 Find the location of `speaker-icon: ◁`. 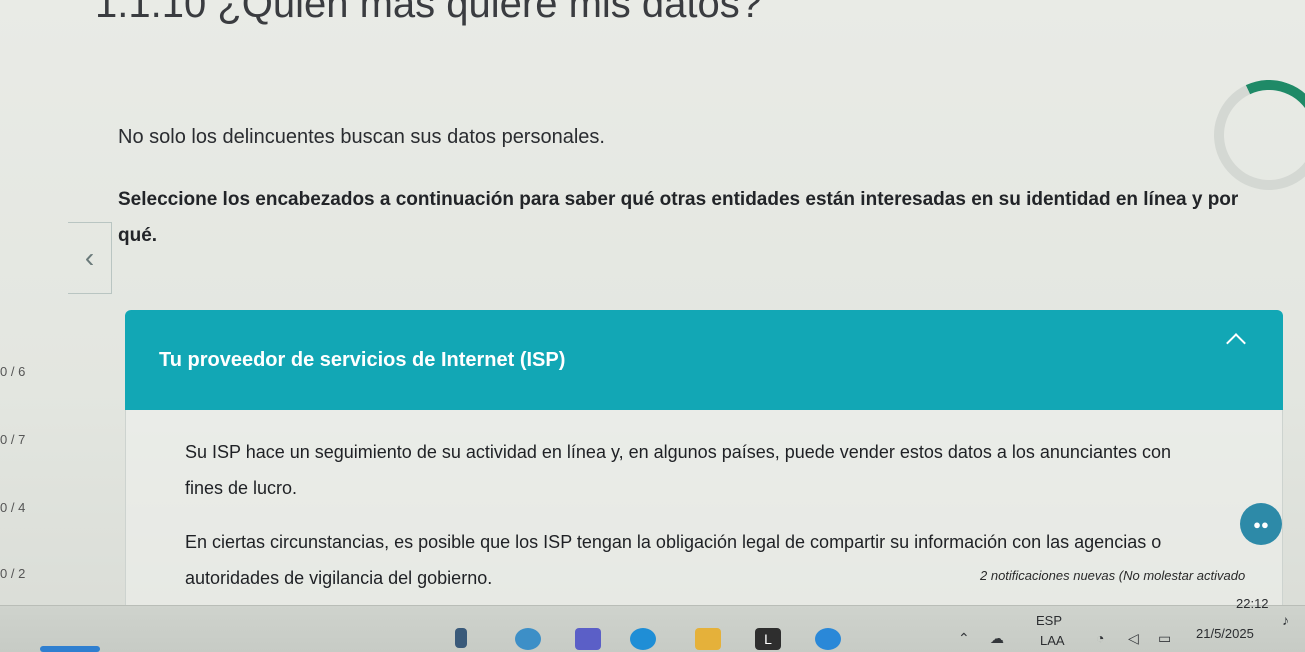

speaker-icon: ◁ is located at coordinates (1133, 638).